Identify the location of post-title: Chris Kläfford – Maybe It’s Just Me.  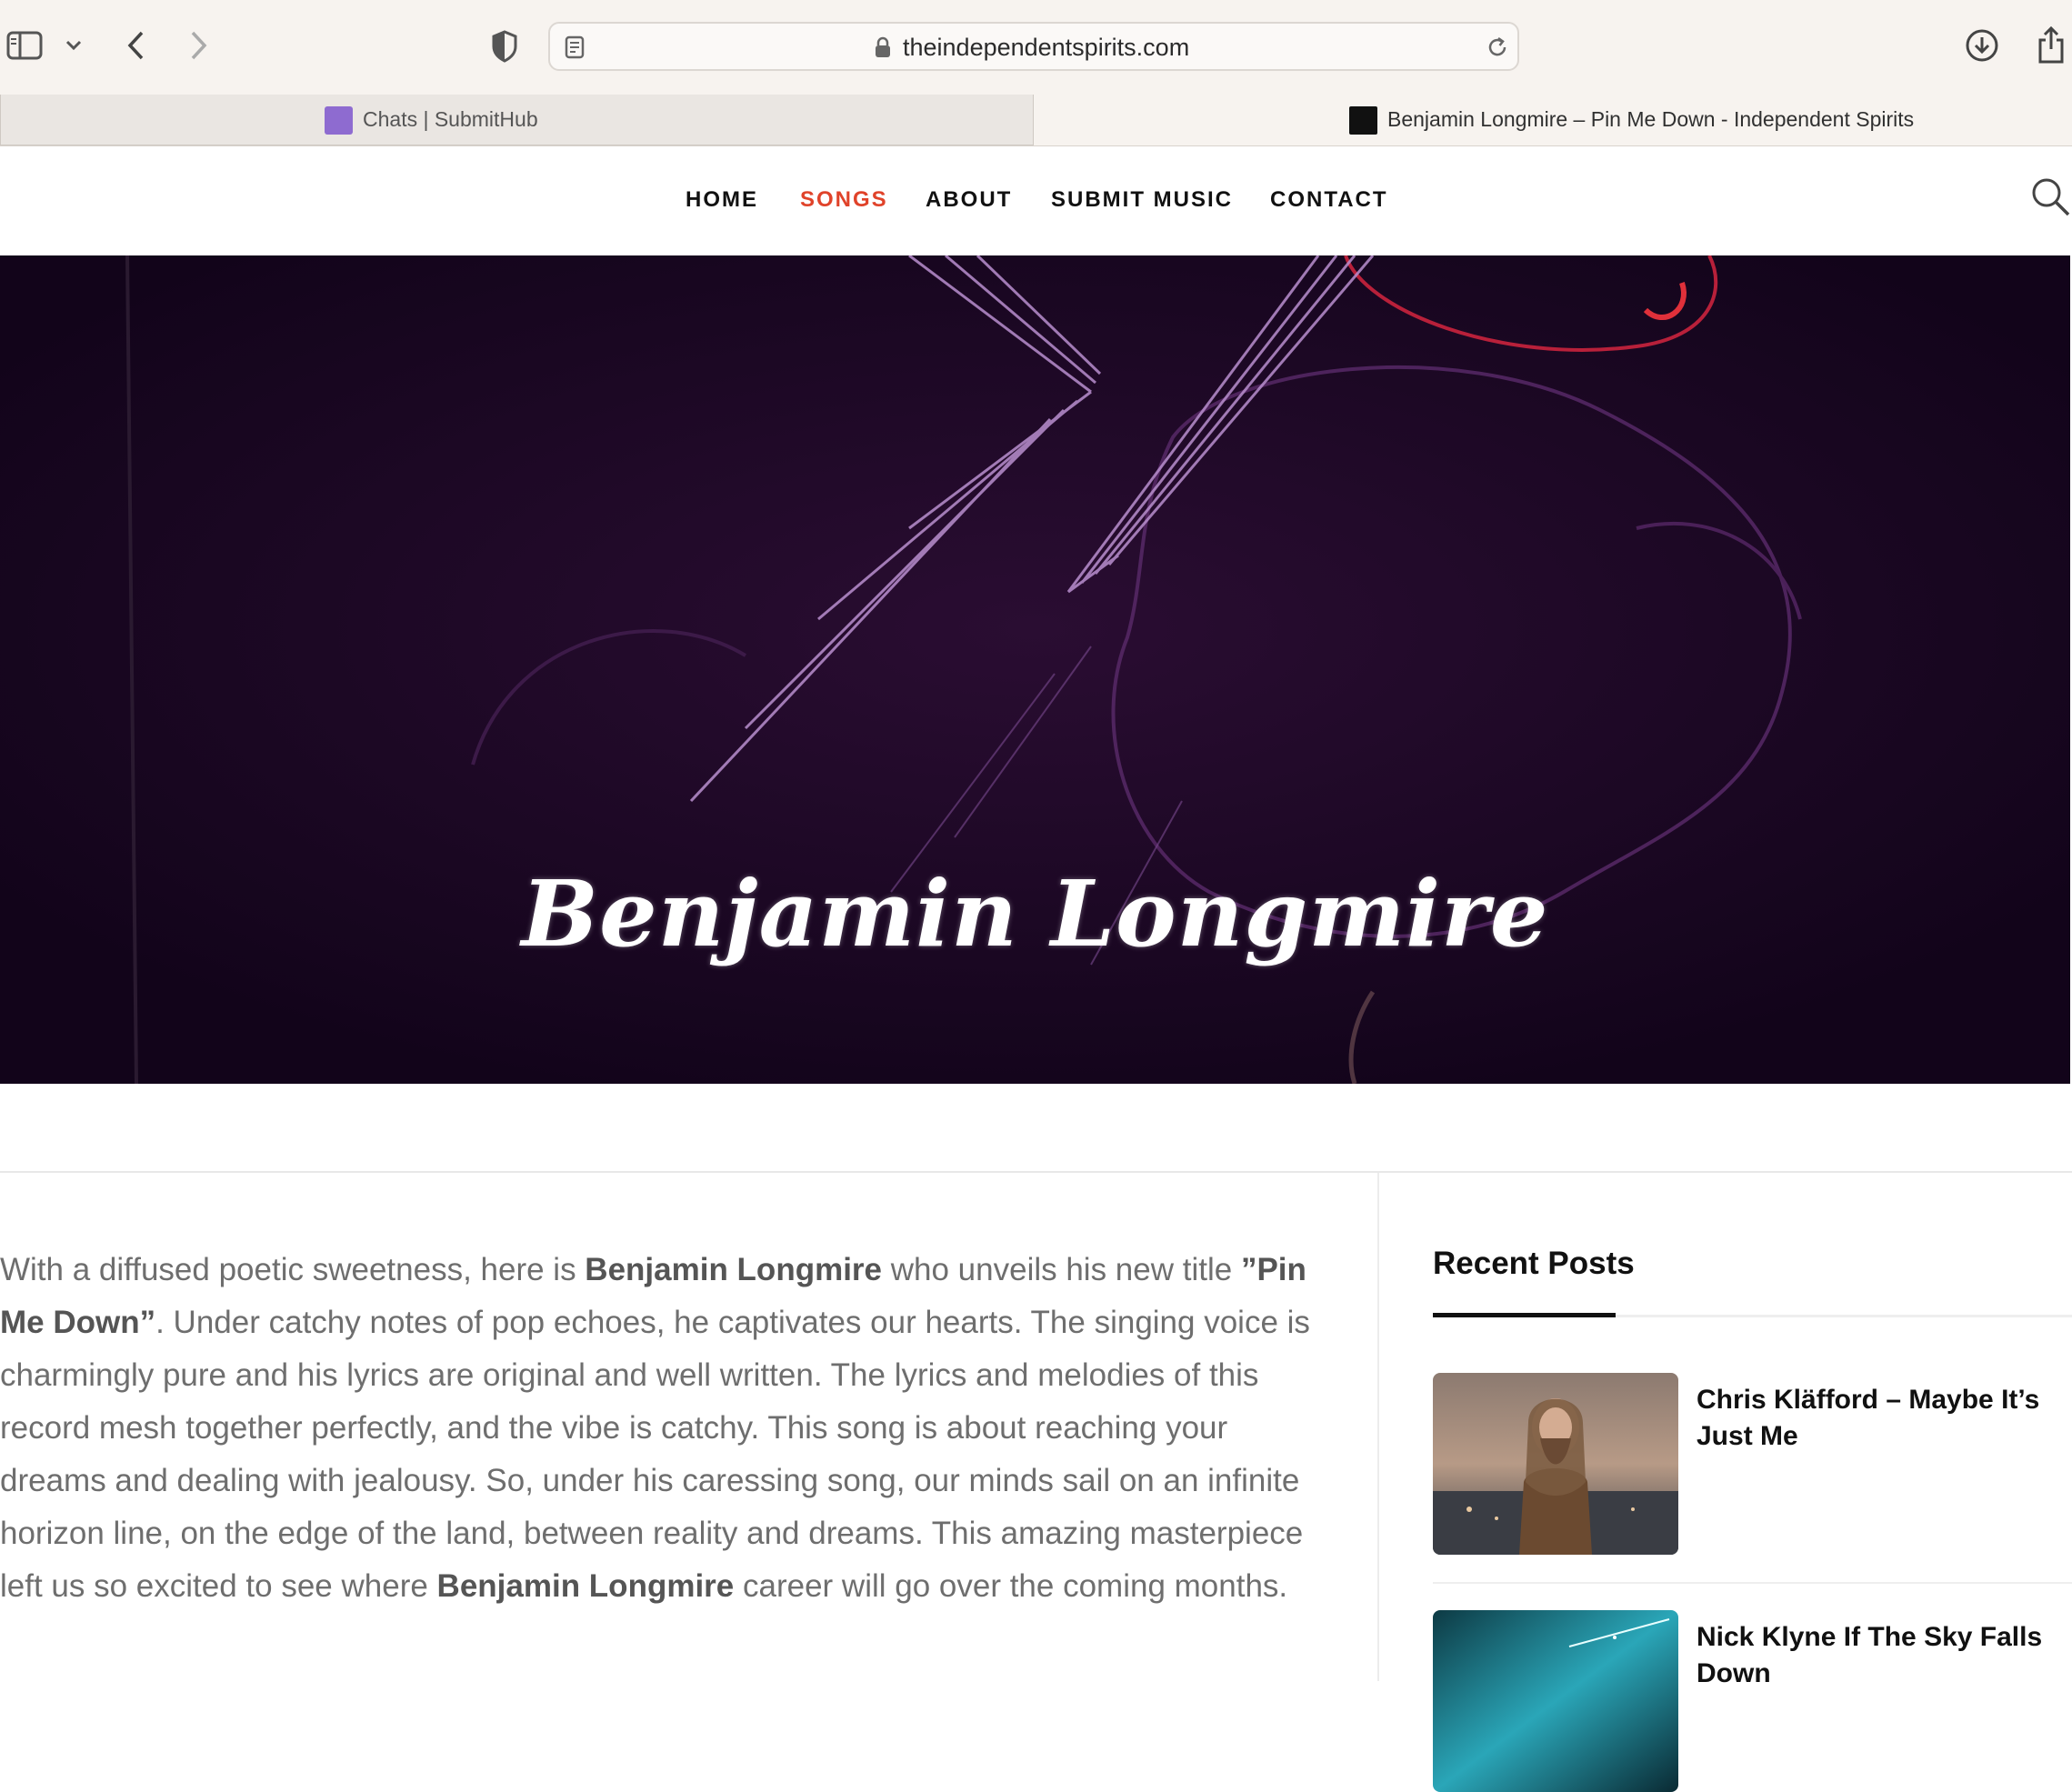
(1878, 1418).